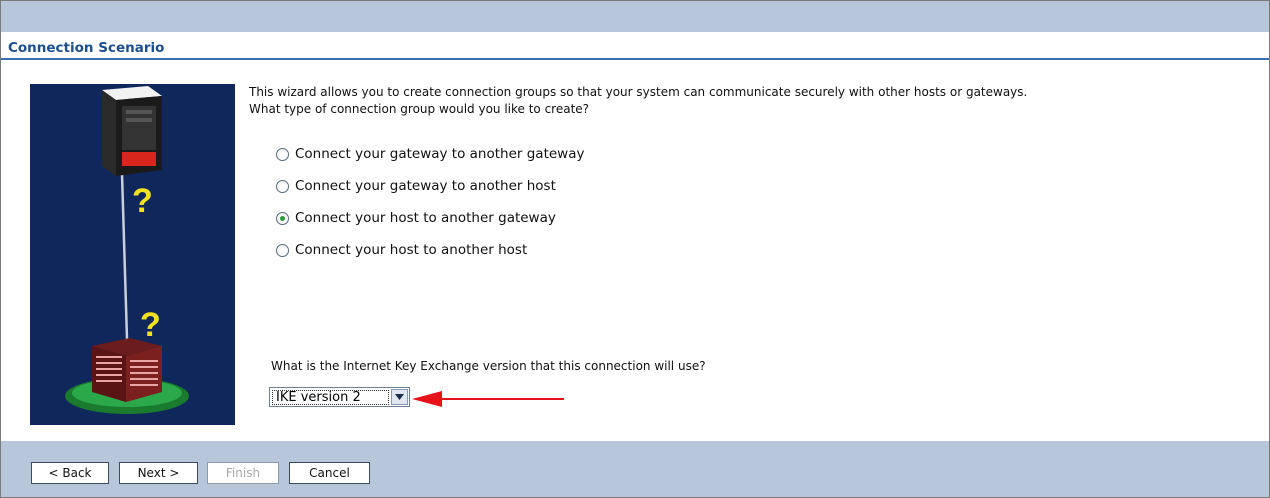 Image resolution: width=1270 pixels, height=498 pixels. I want to click on radio-button-selected, so click(282, 218).